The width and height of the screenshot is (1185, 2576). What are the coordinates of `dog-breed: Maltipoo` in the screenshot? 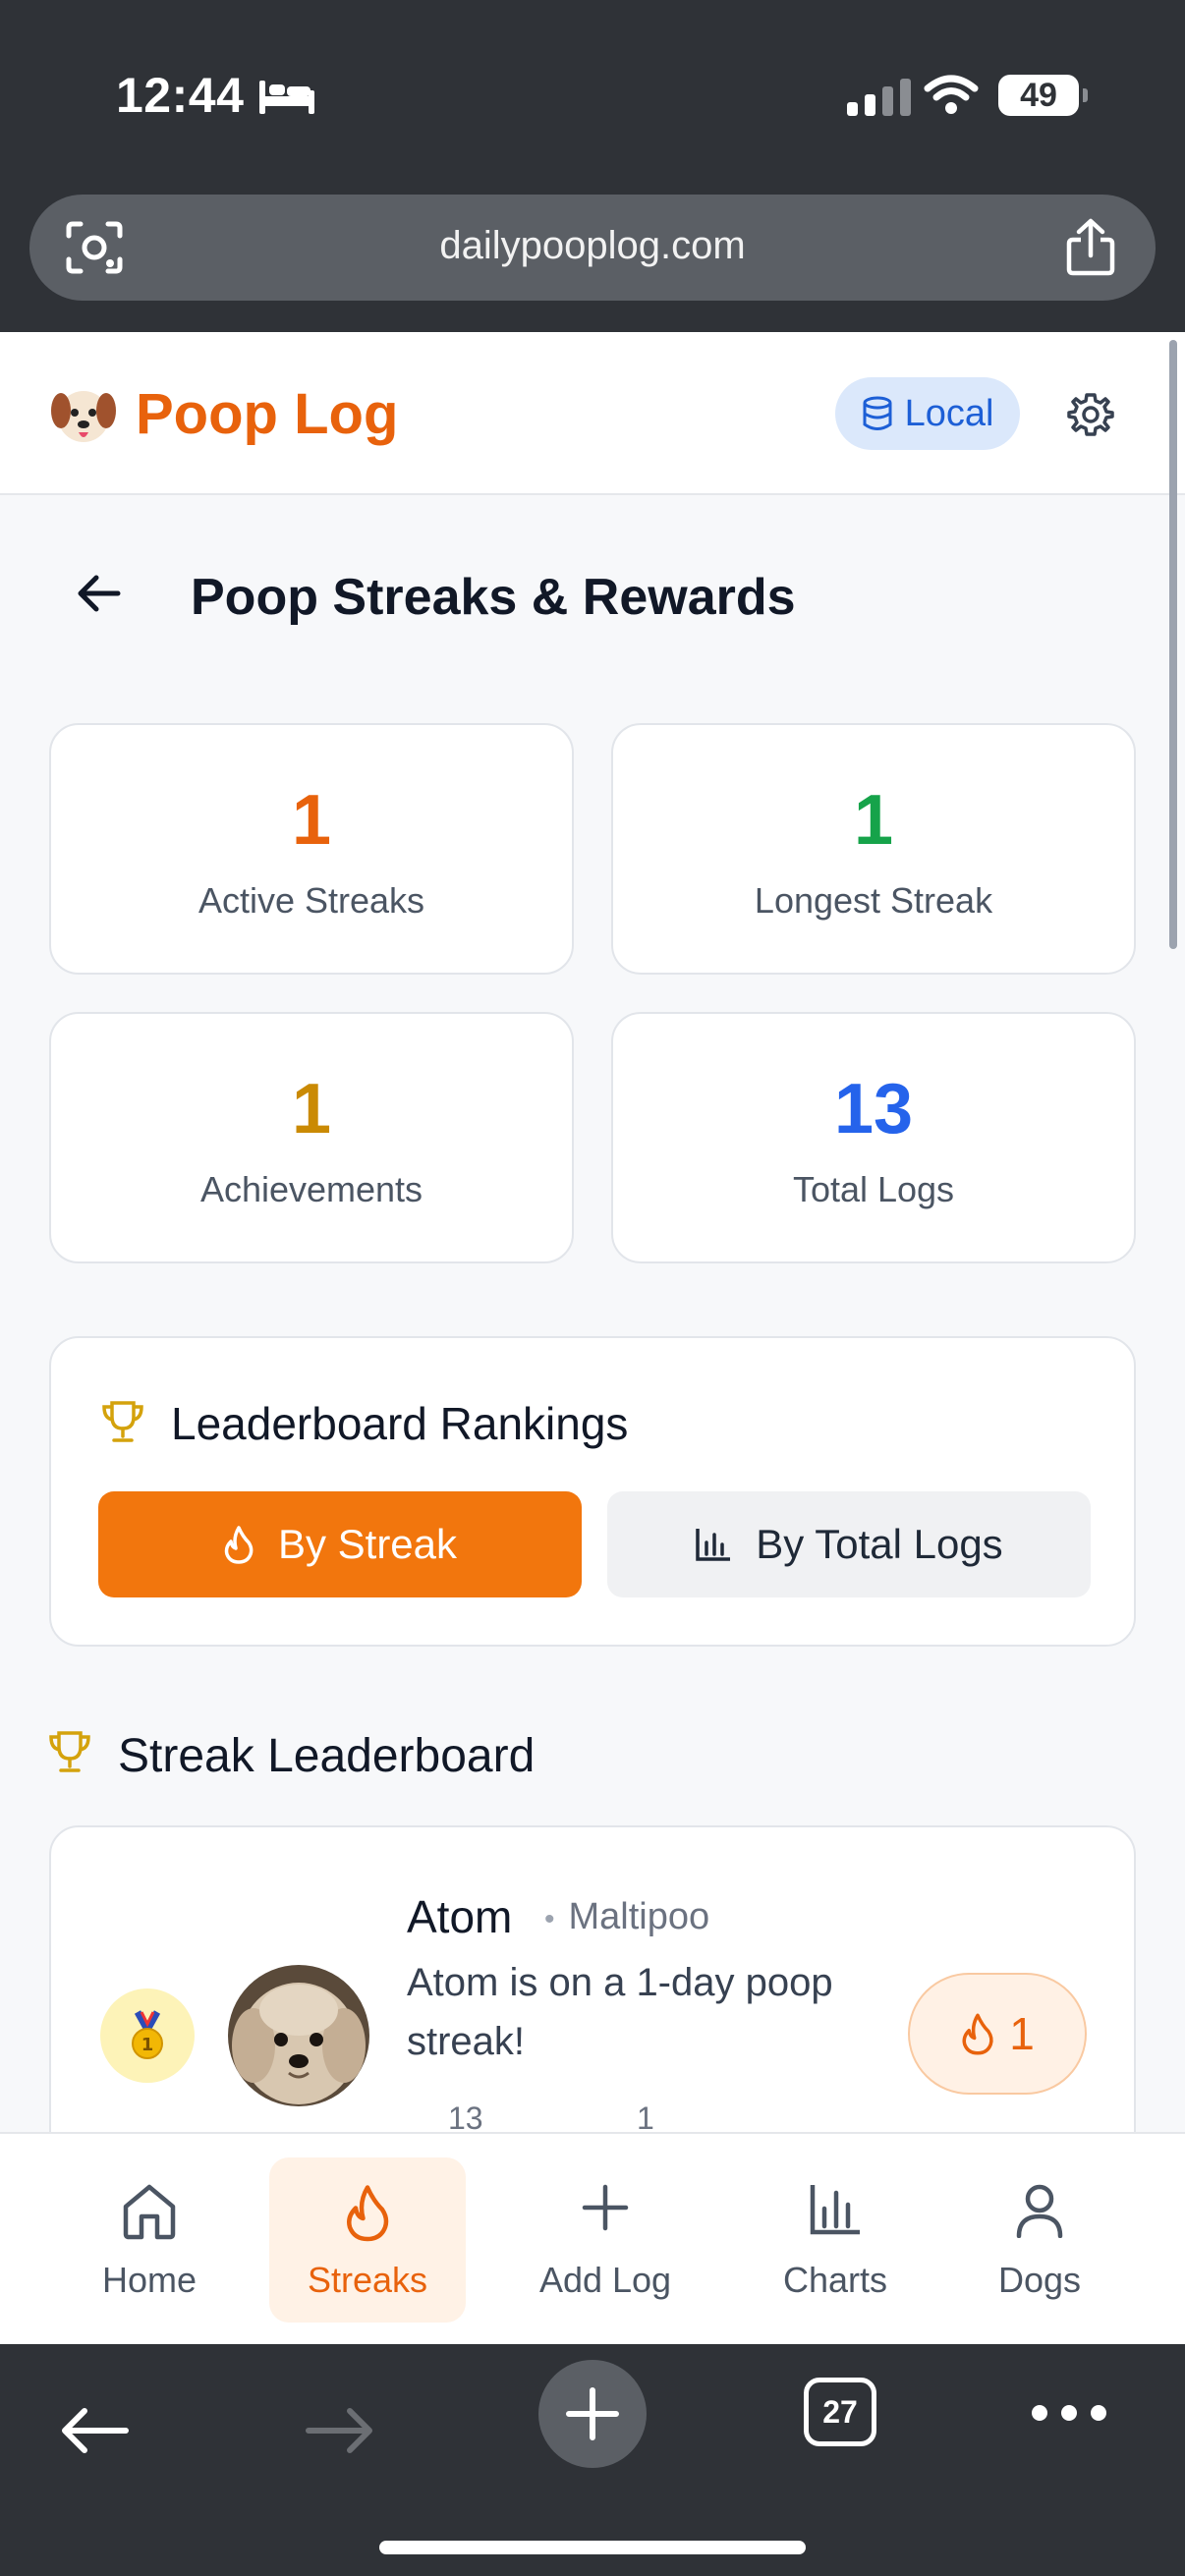 It's located at (627, 1917).